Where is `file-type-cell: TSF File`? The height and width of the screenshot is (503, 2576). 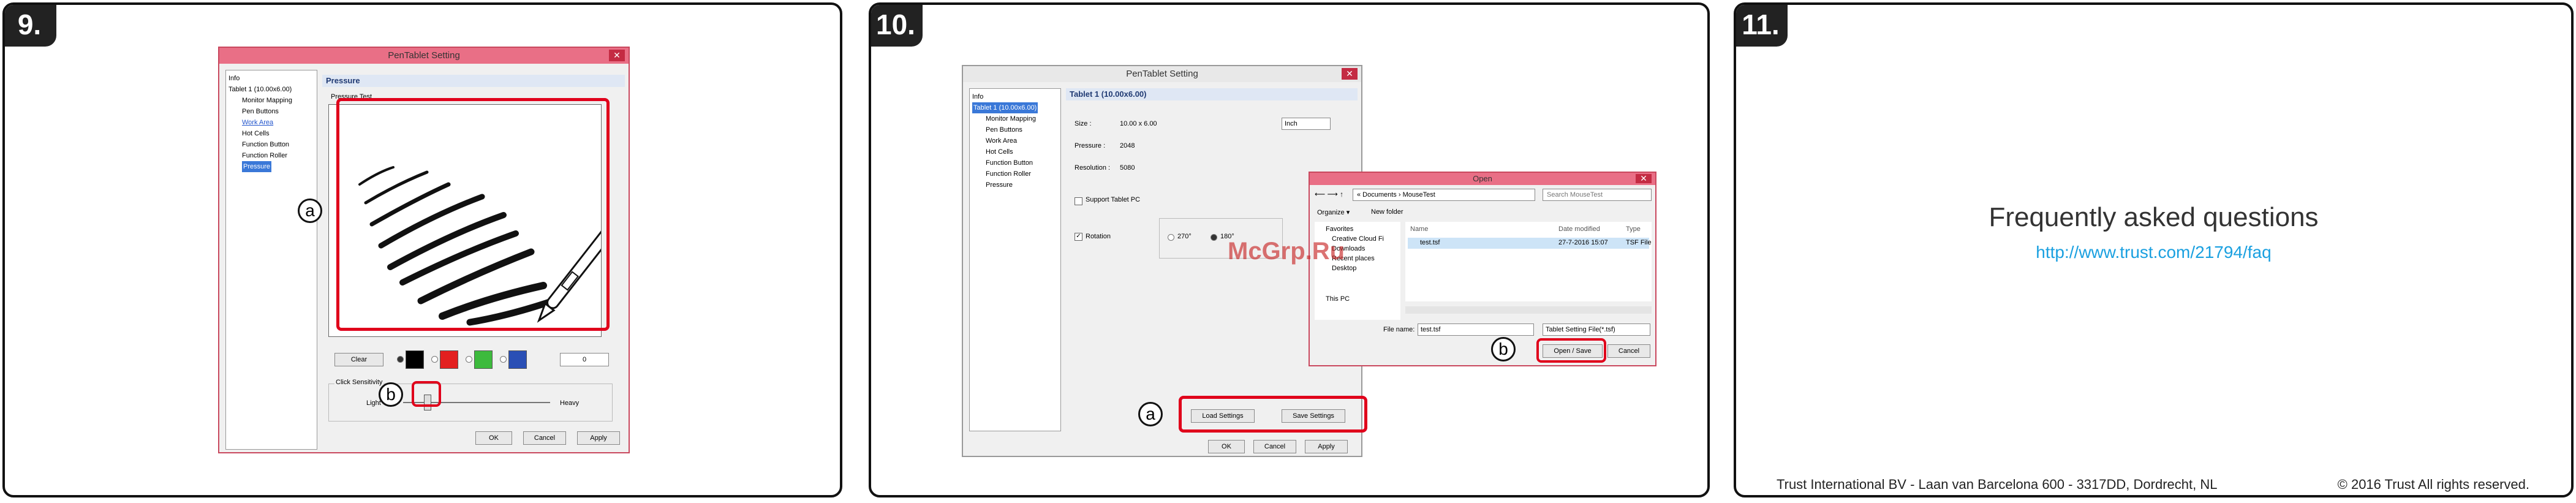
file-type-cell: TSF File is located at coordinates (1639, 243).